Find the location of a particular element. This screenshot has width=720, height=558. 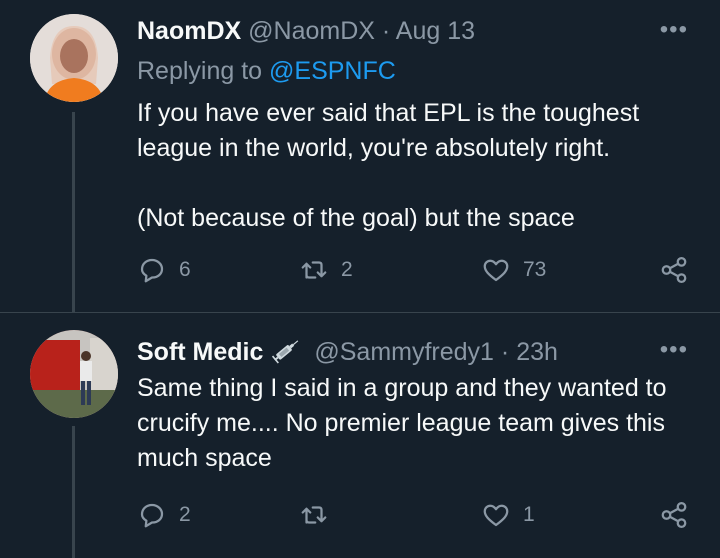

replying-to: Replying to @ESPNFC is located at coordinates (266, 71).